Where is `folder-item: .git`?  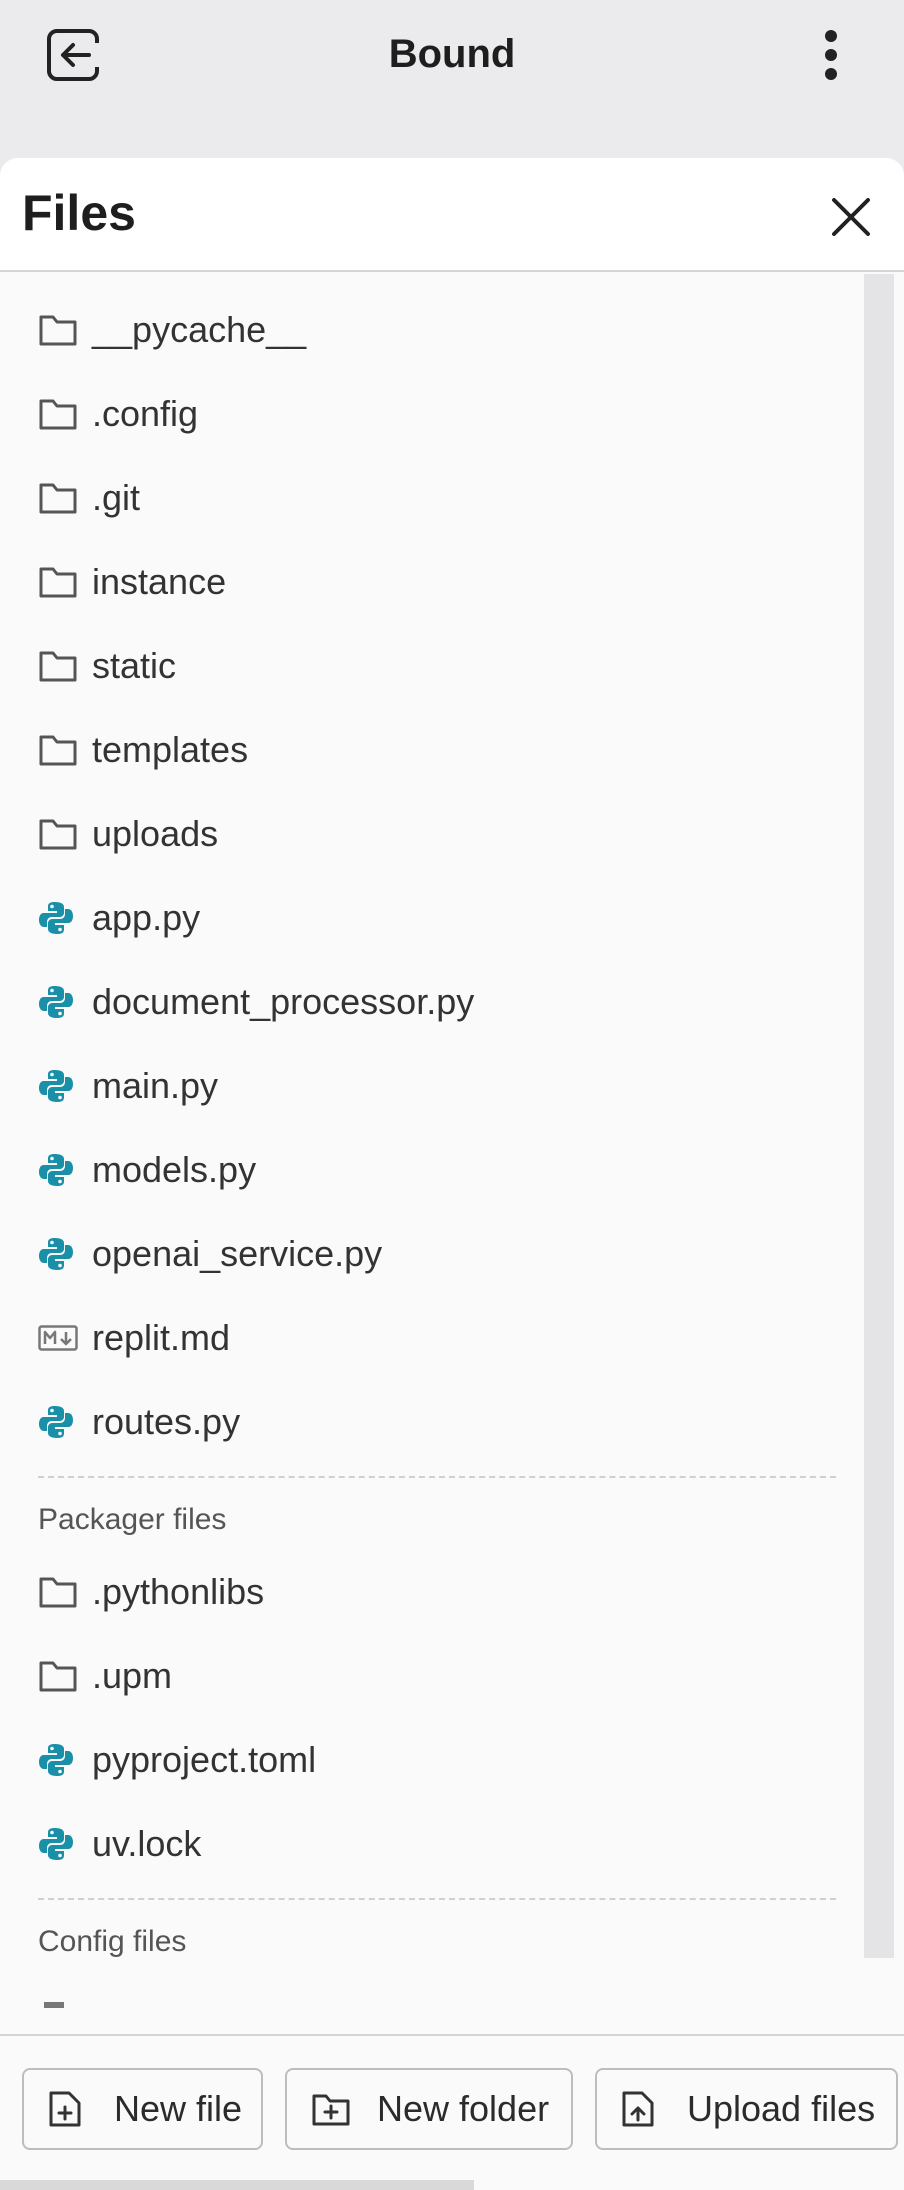
folder-item: .git is located at coordinates (430, 498).